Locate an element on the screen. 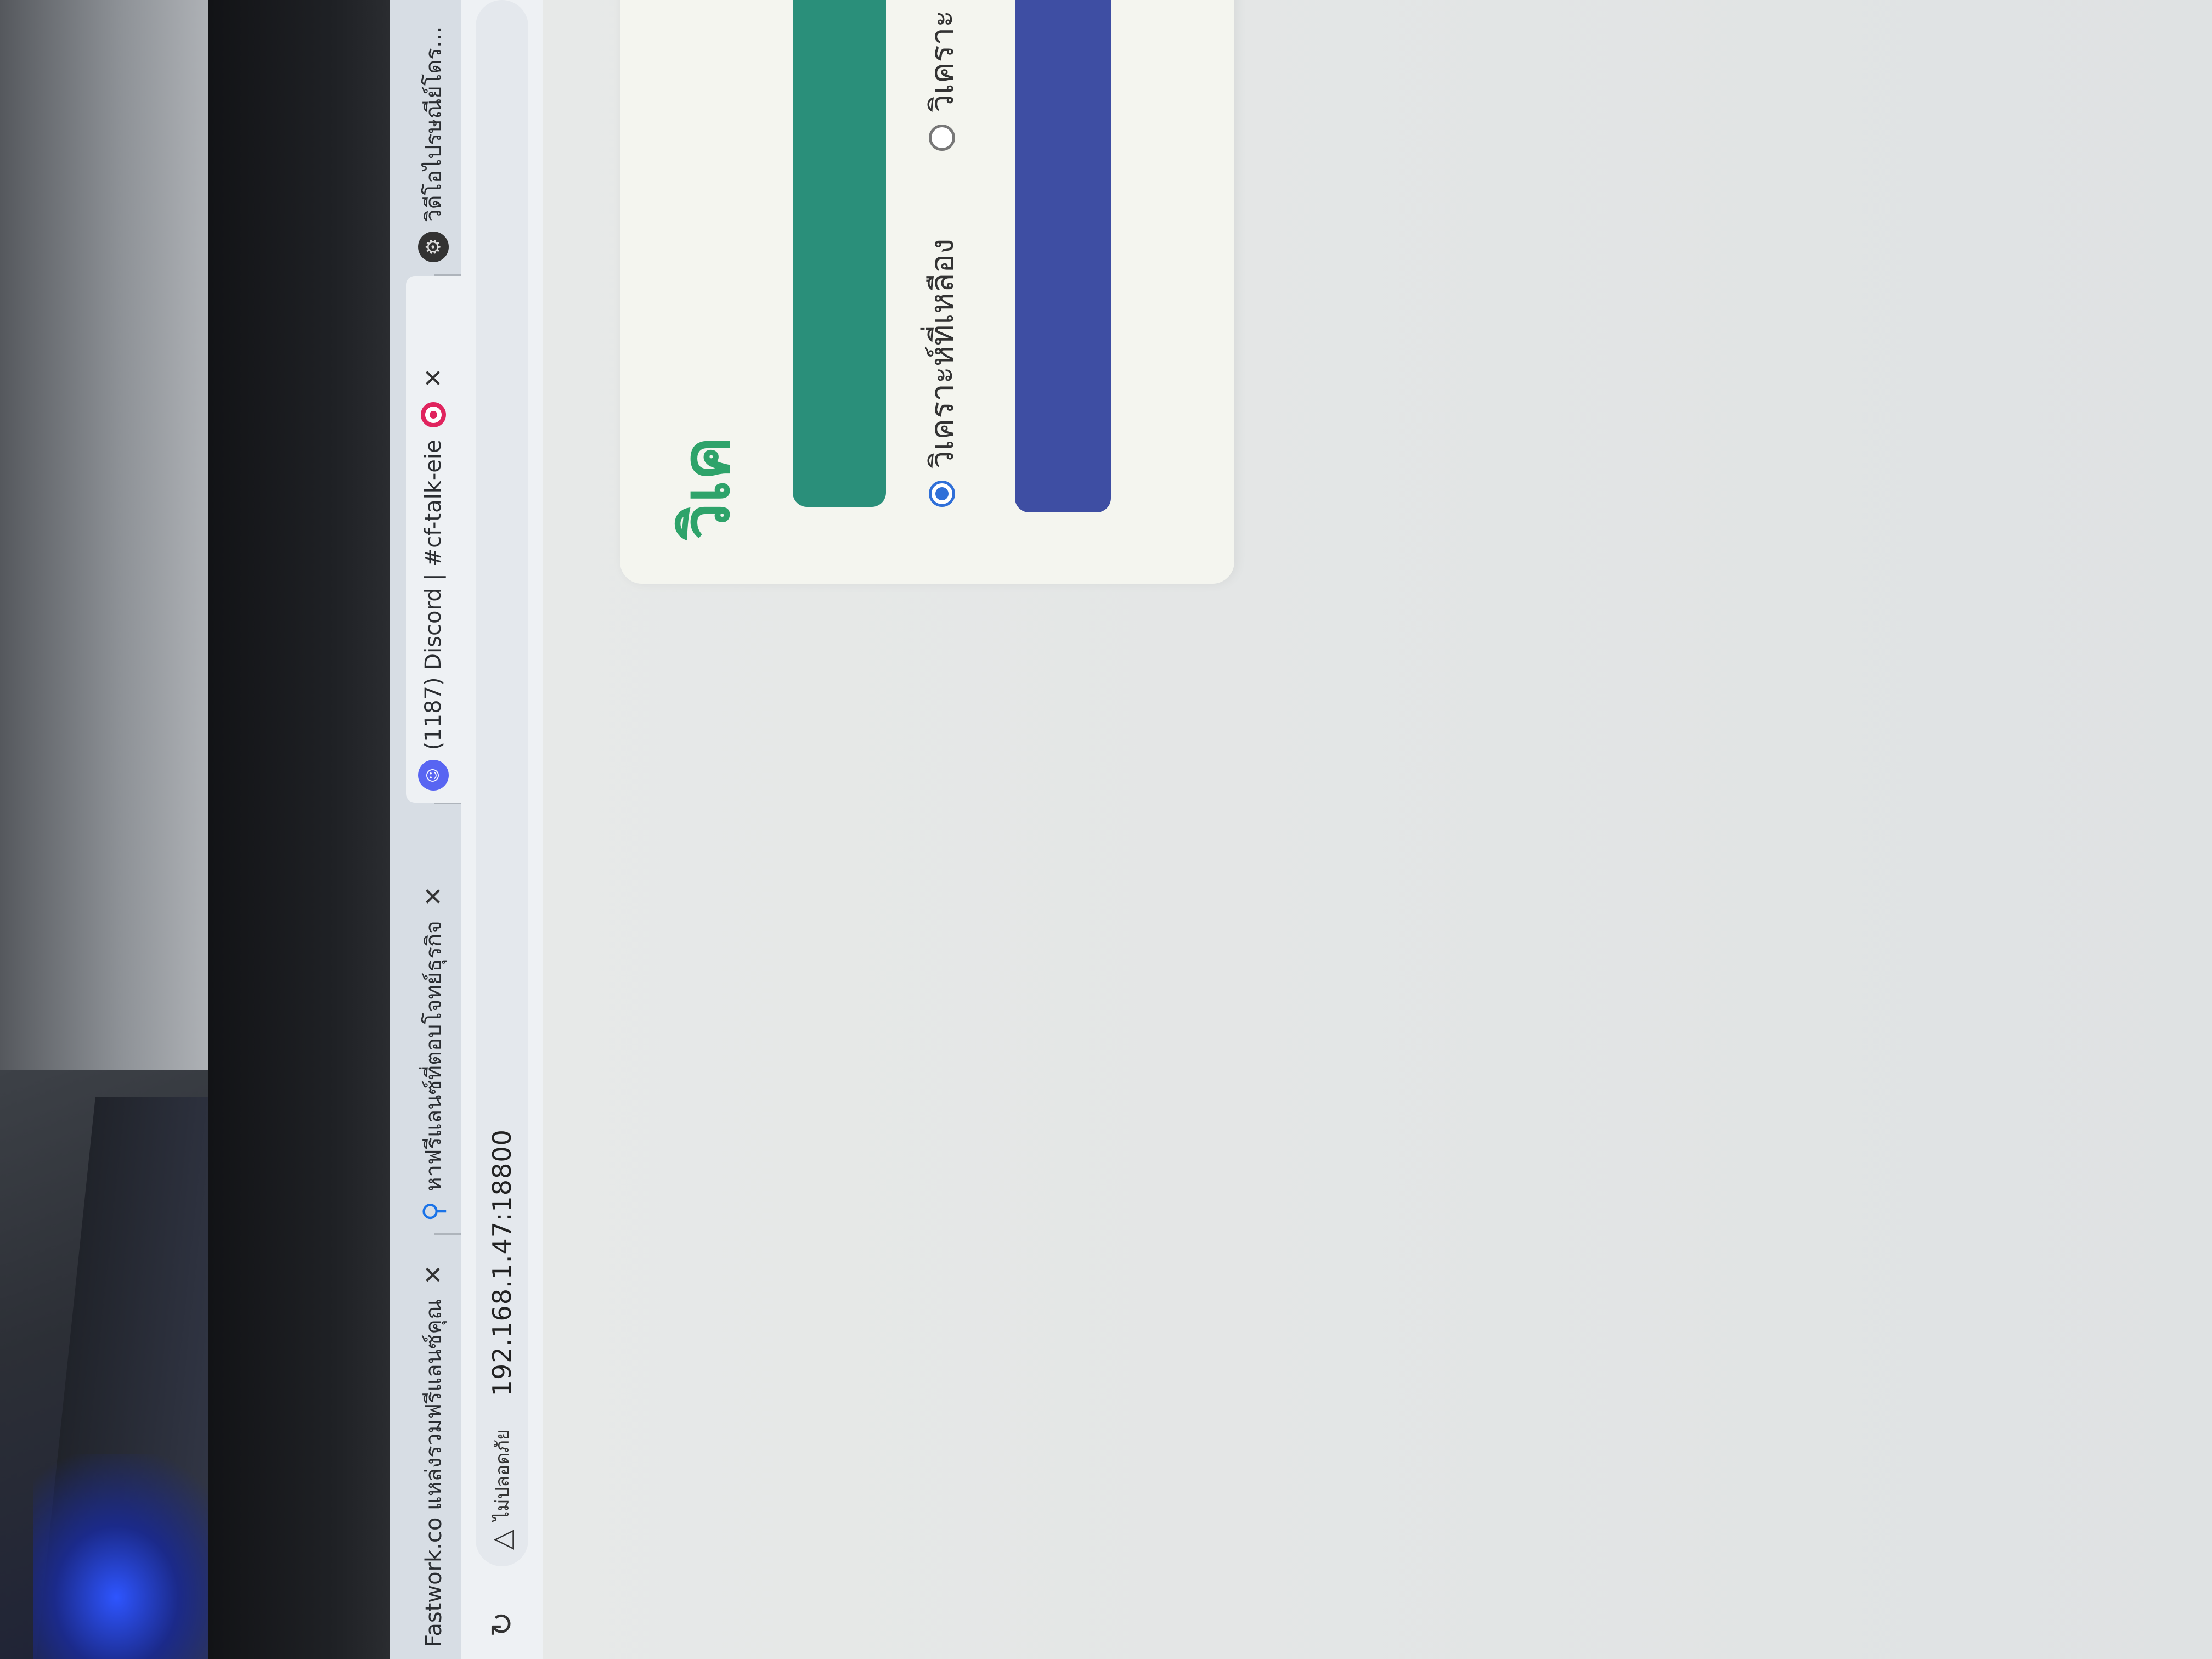 The width and height of the screenshot is (2212, 1659). browser-toolbar: ↻ △ ไม่ปลอดภัย 192.168.1.47:18800 is located at coordinates (502, 830).